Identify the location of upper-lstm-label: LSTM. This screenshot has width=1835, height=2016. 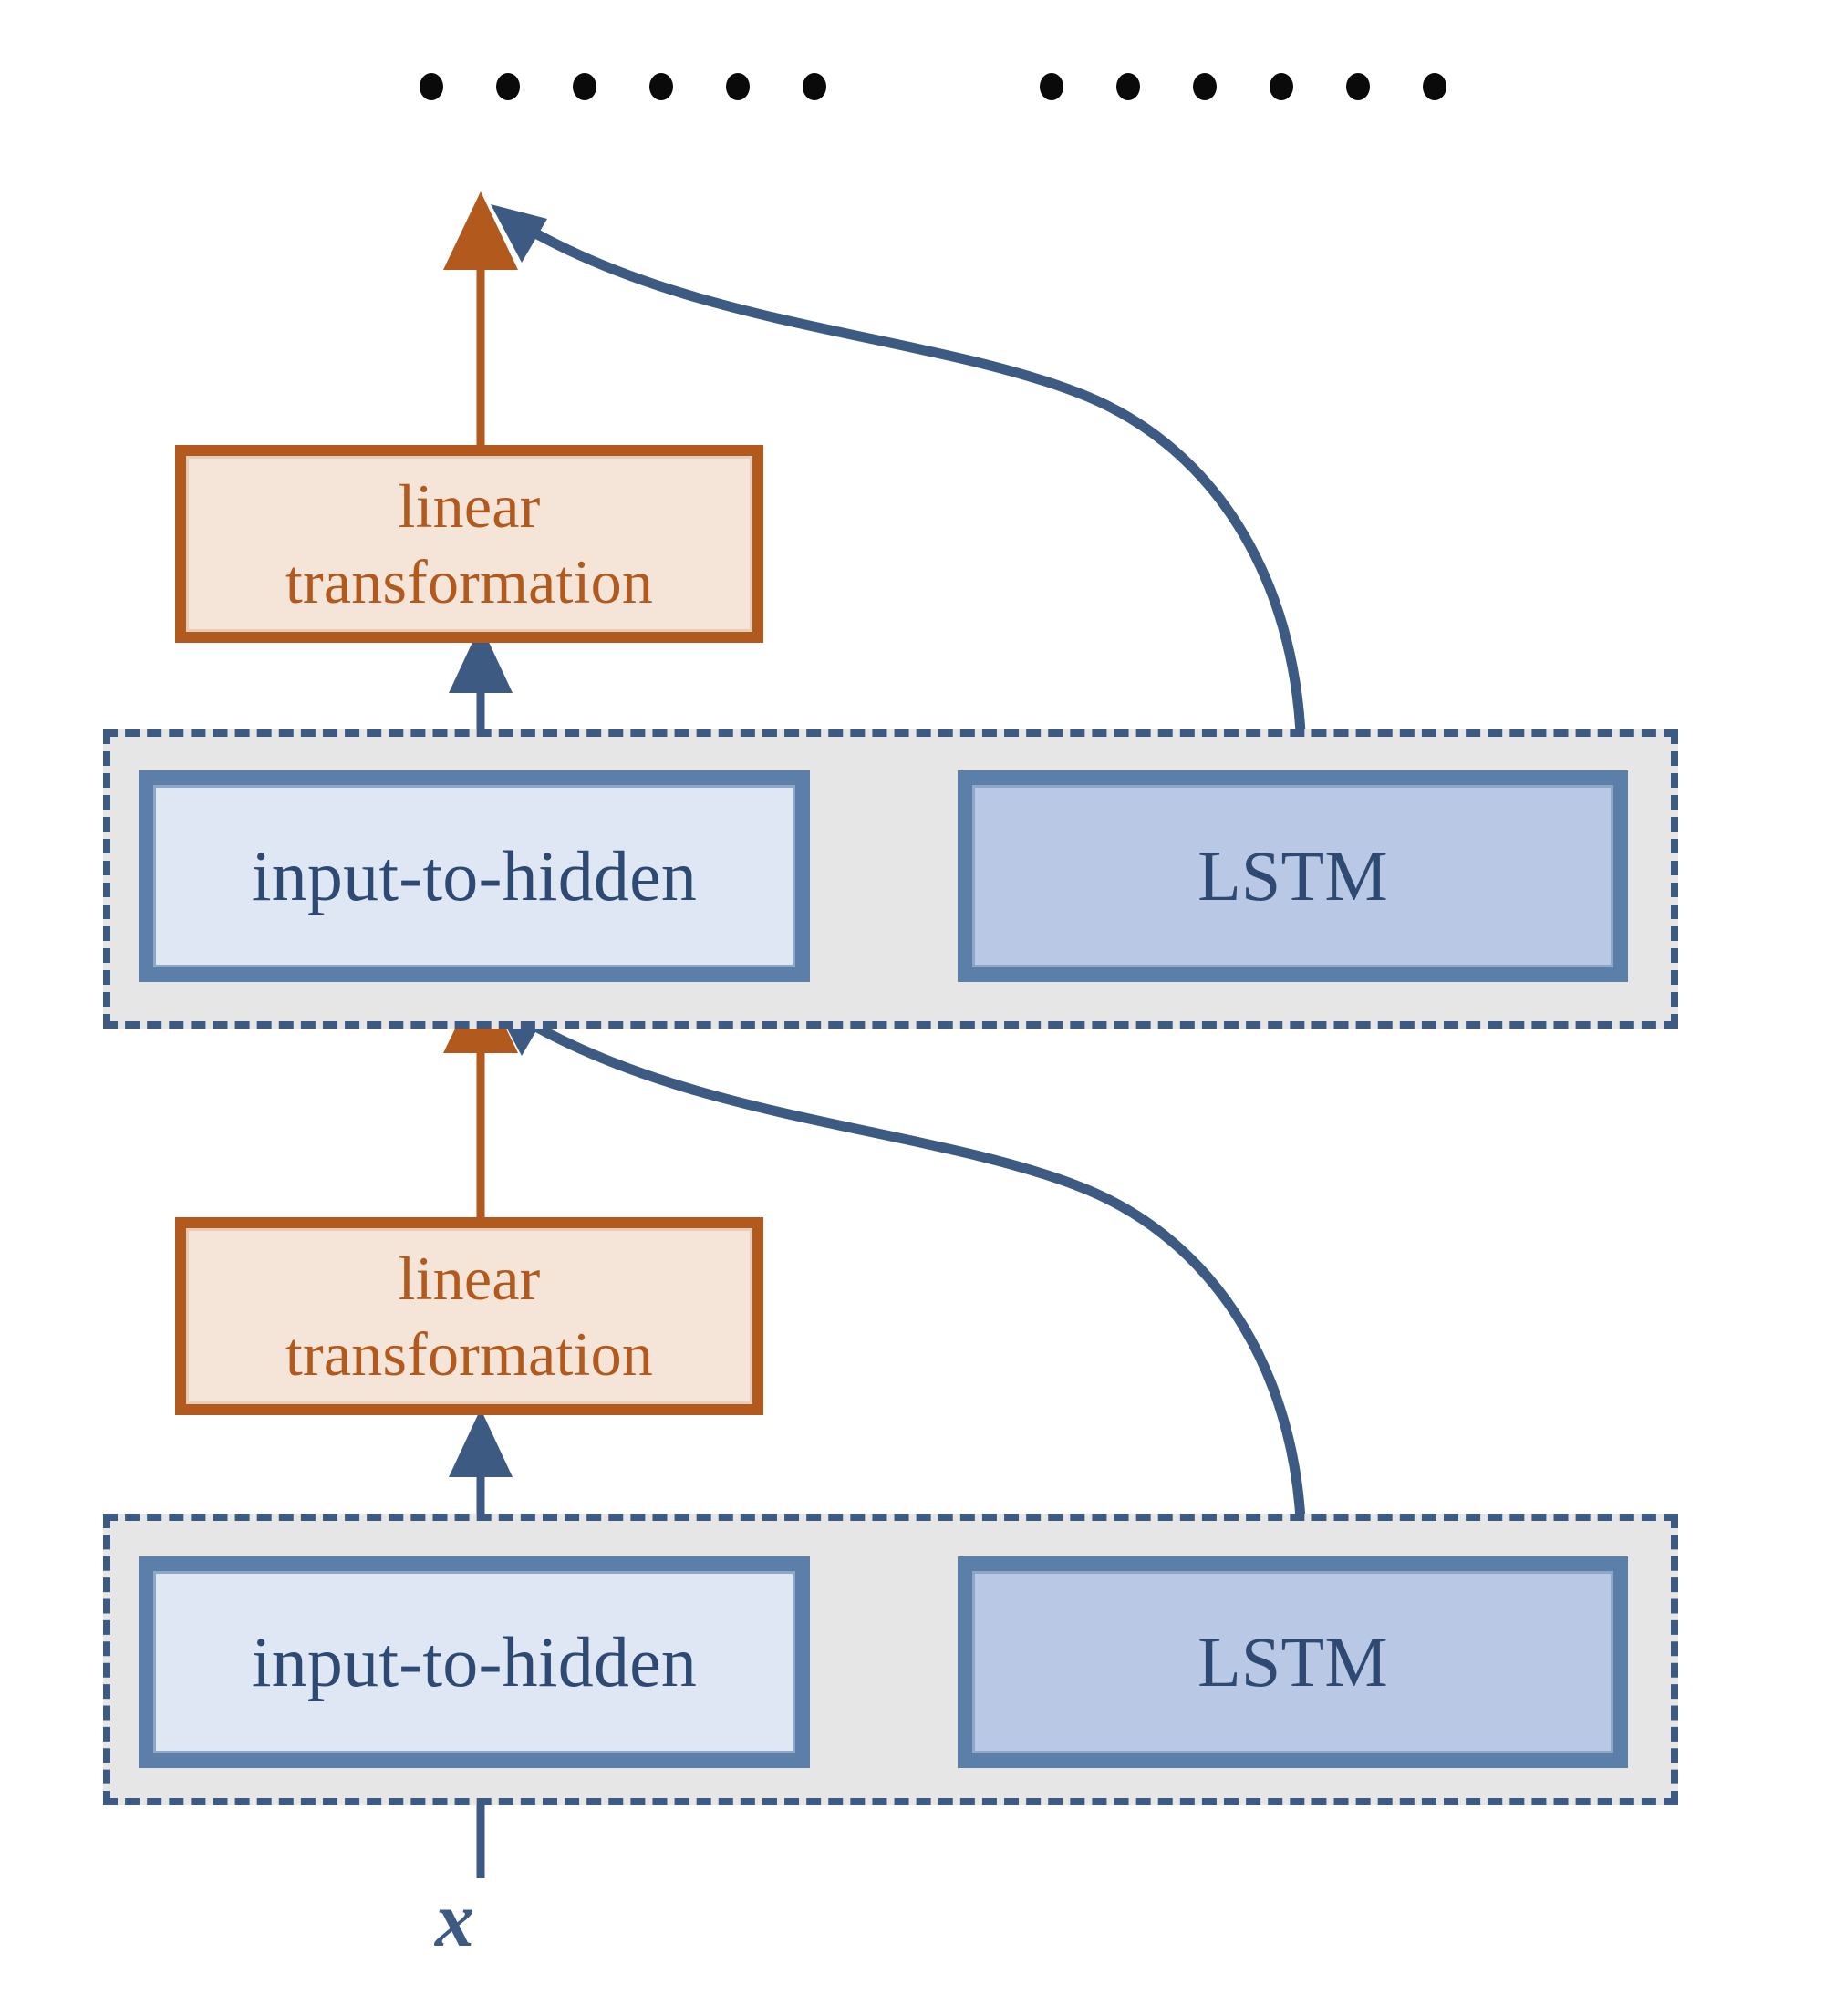
(1292, 876).